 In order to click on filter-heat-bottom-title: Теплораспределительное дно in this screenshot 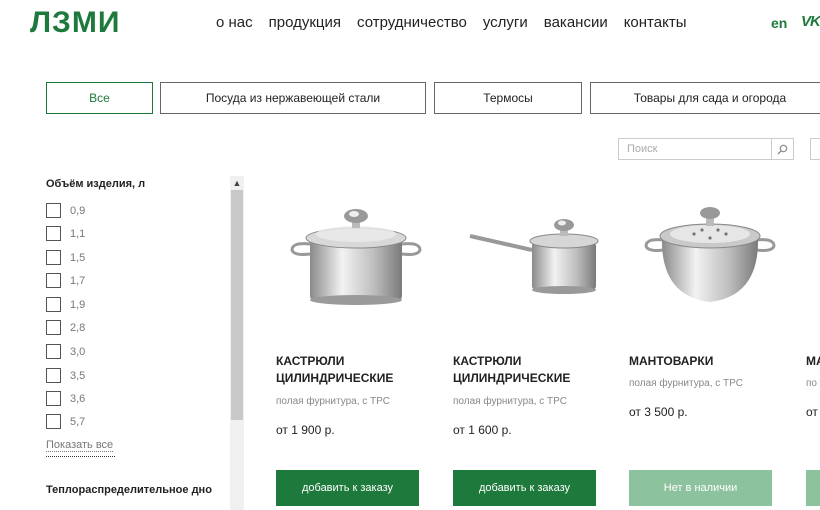, I will do `click(129, 490)`.